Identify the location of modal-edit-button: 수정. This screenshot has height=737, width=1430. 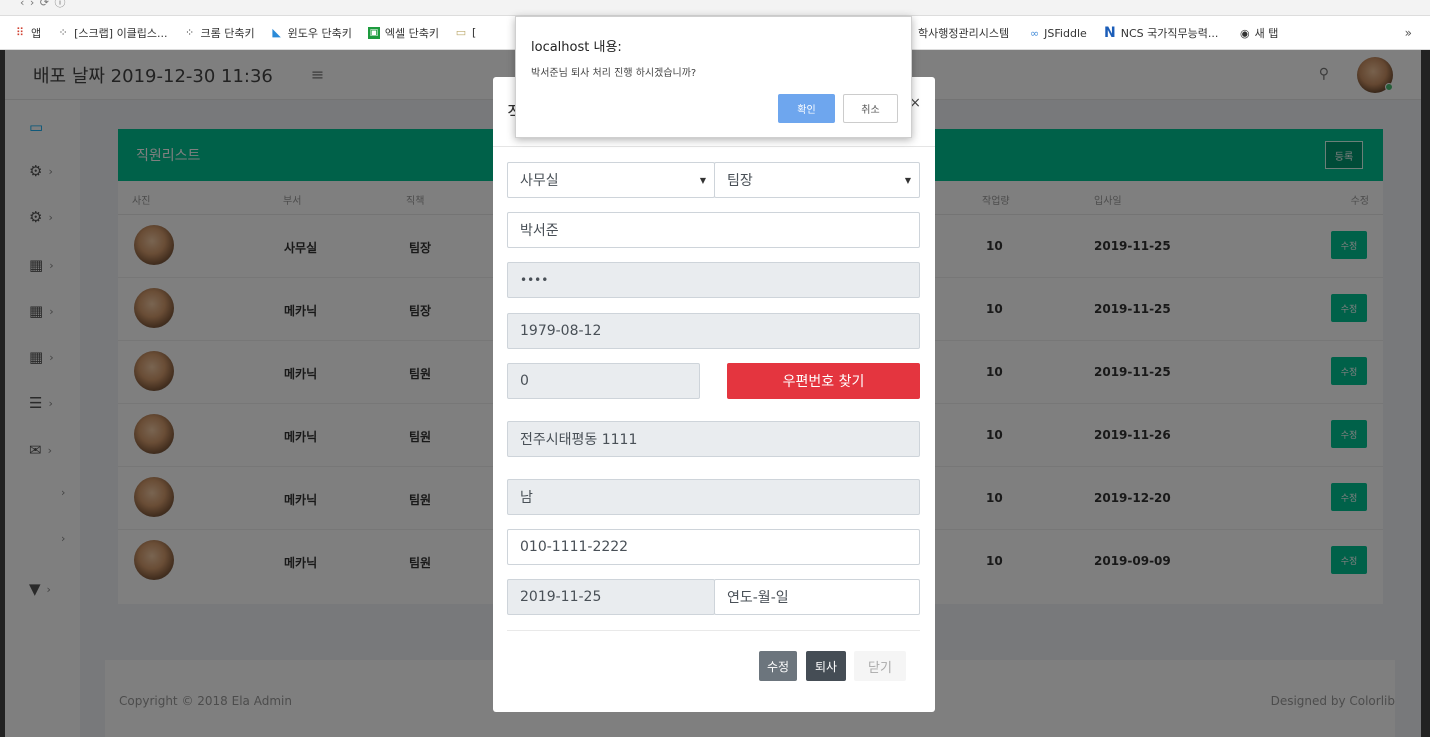
(778, 666).